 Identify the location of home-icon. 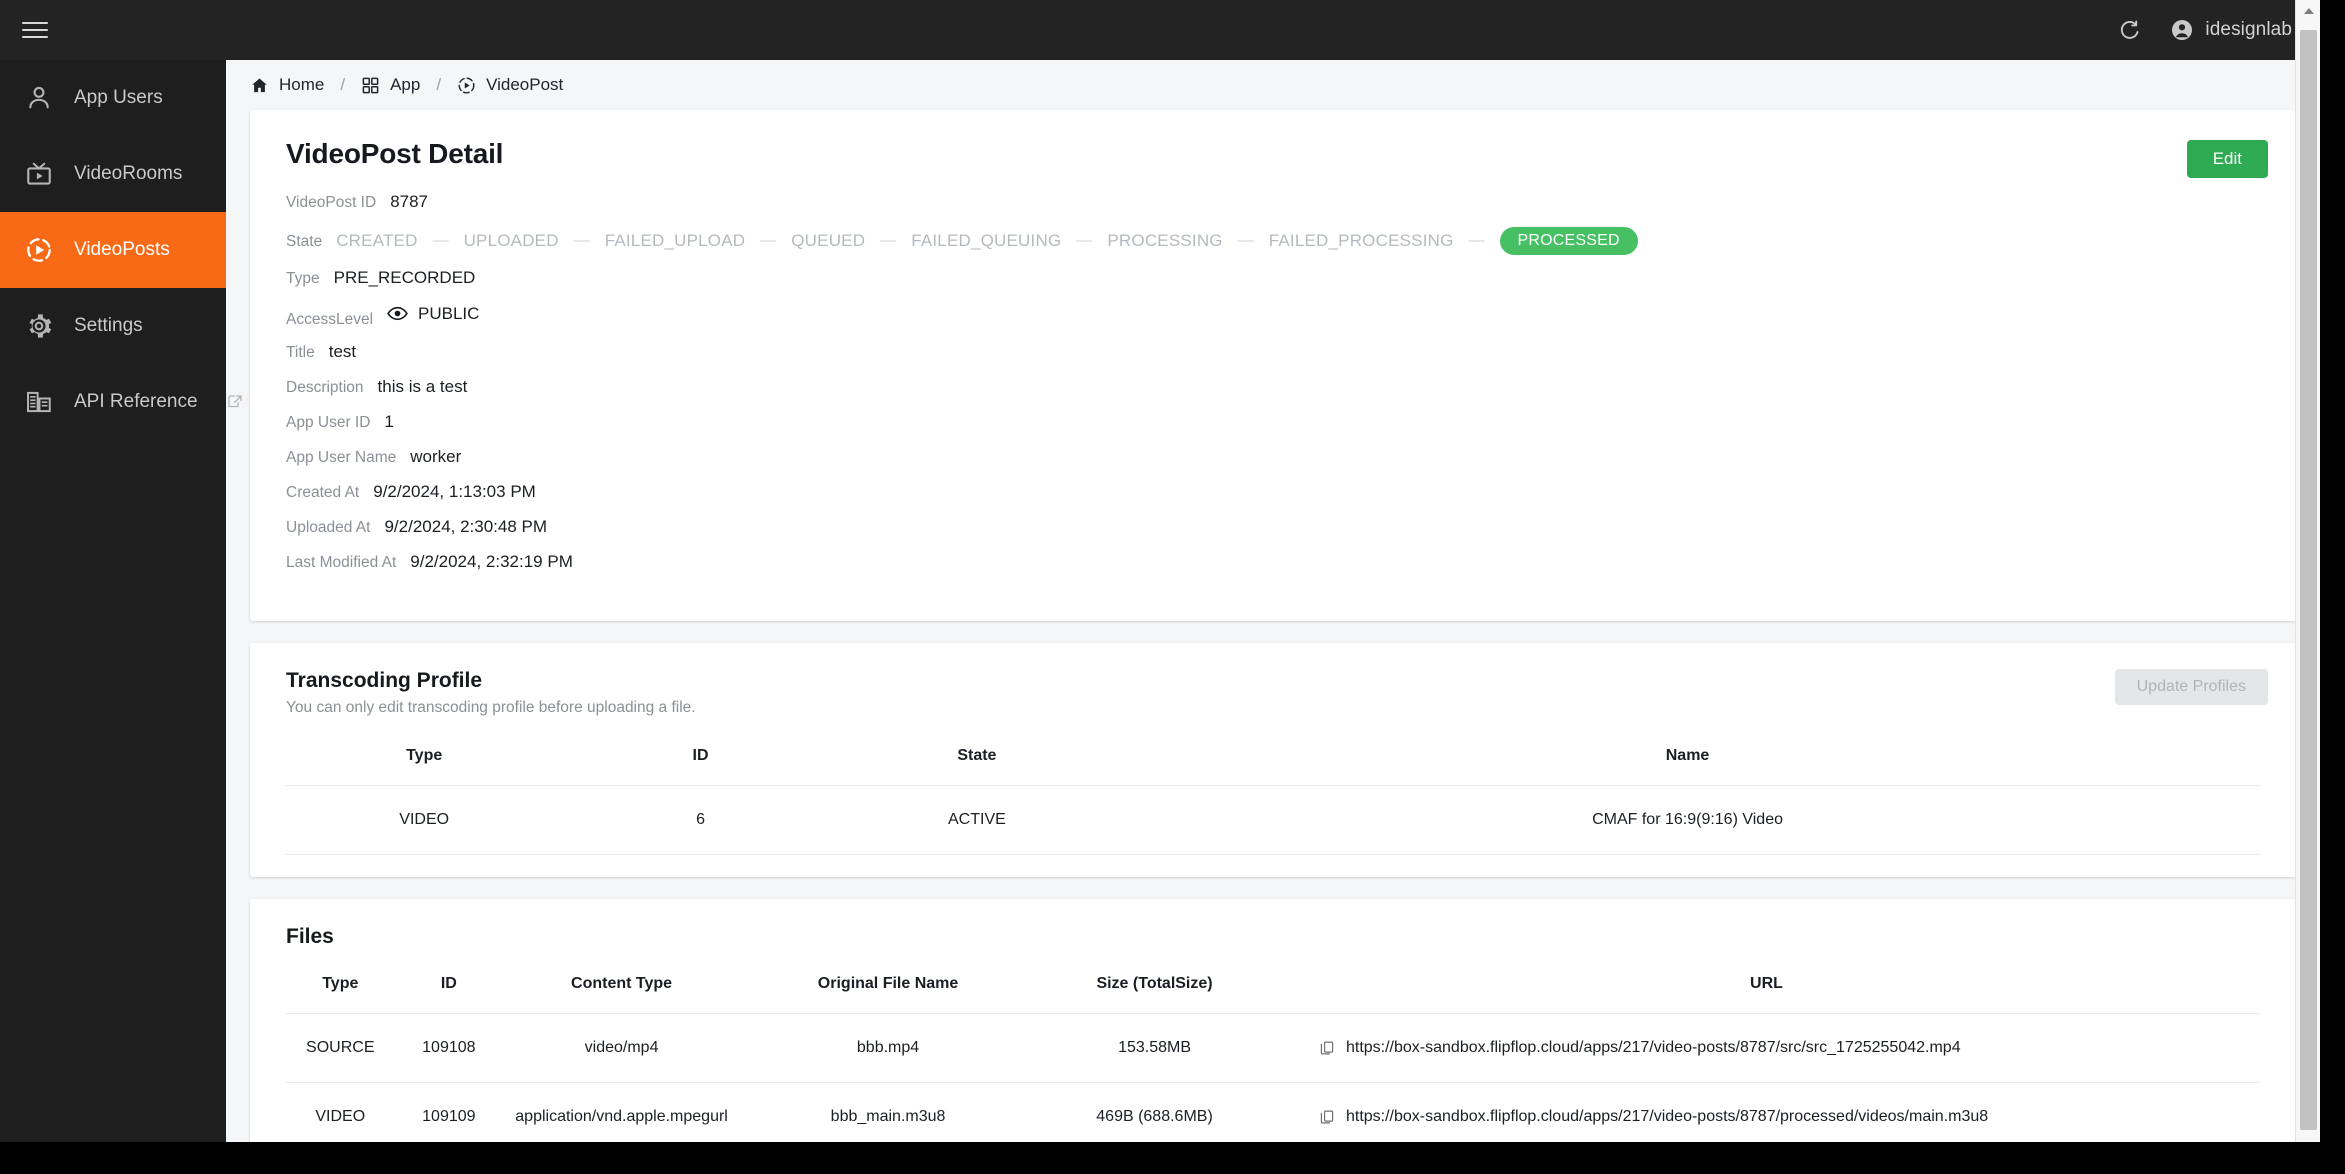
(259, 85).